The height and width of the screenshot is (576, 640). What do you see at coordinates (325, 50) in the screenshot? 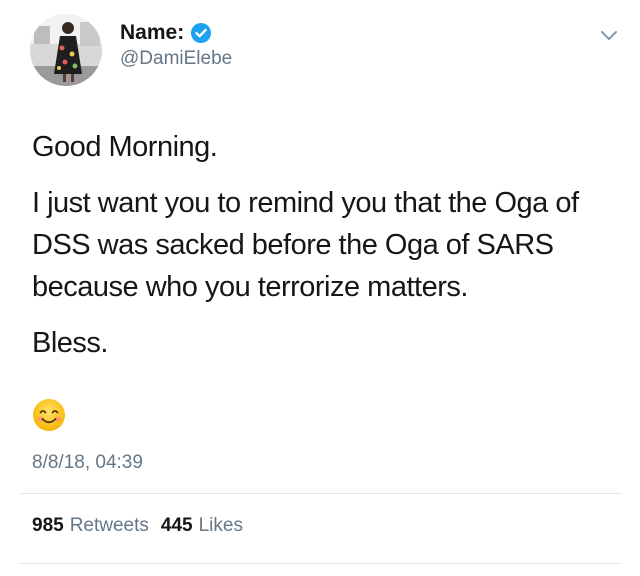
I see `tweet-header: Name: @DamiElebe` at bounding box center [325, 50].